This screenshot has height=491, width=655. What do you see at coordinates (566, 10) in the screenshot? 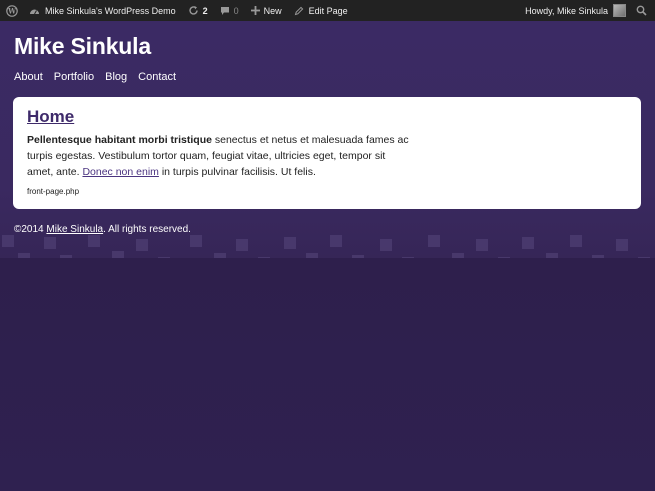
I see `howdy-label: Howdy, Mike Sinkula` at bounding box center [566, 10].